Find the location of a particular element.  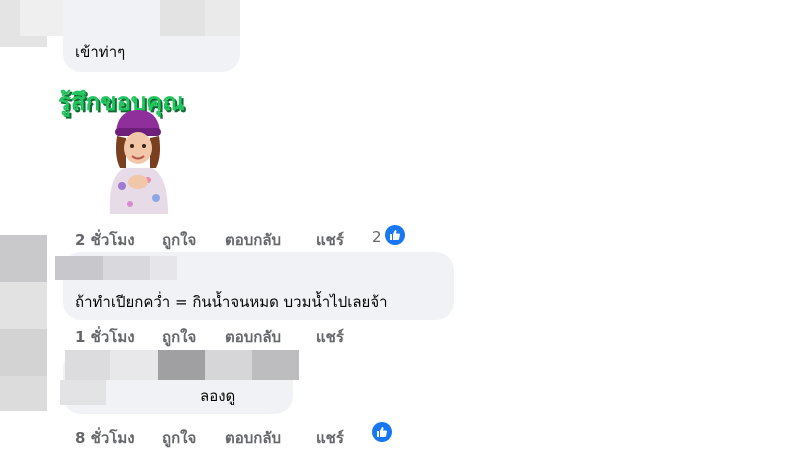

share-button-3: แชร์ is located at coordinates (330, 438).